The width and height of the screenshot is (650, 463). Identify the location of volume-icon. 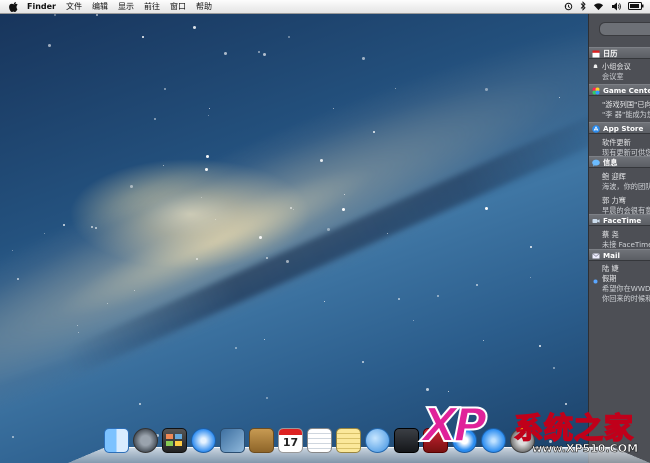
(616, 6).